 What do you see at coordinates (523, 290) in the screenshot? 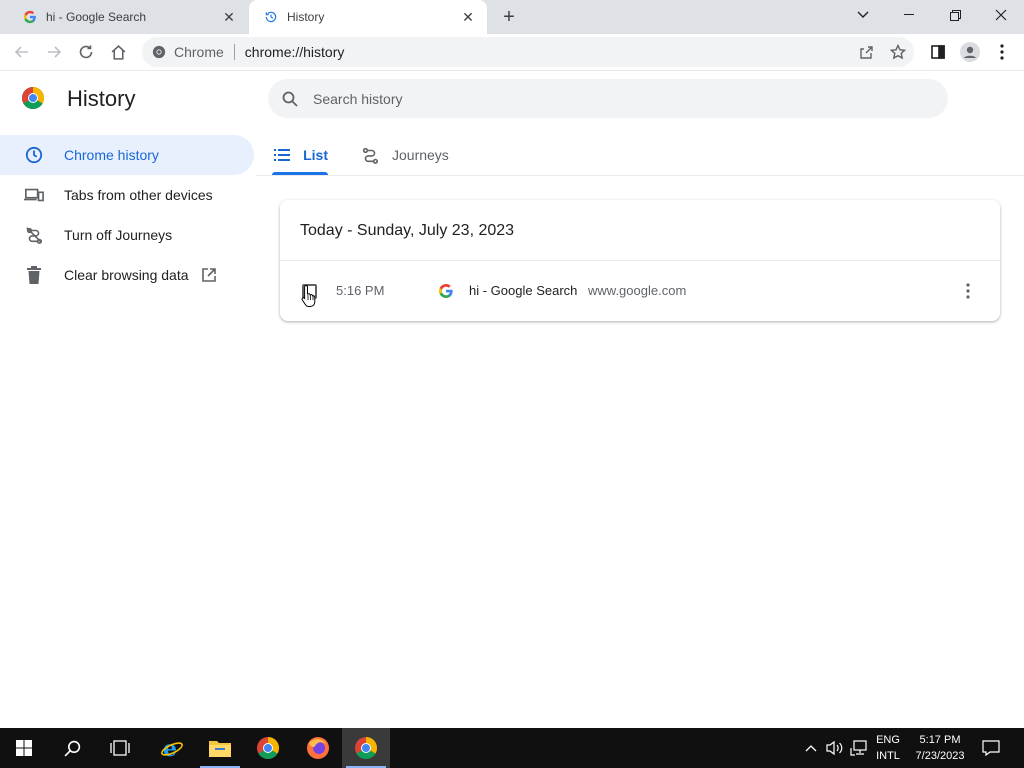
I see `entry-title-link: hi - Google Search` at bounding box center [523, 290].